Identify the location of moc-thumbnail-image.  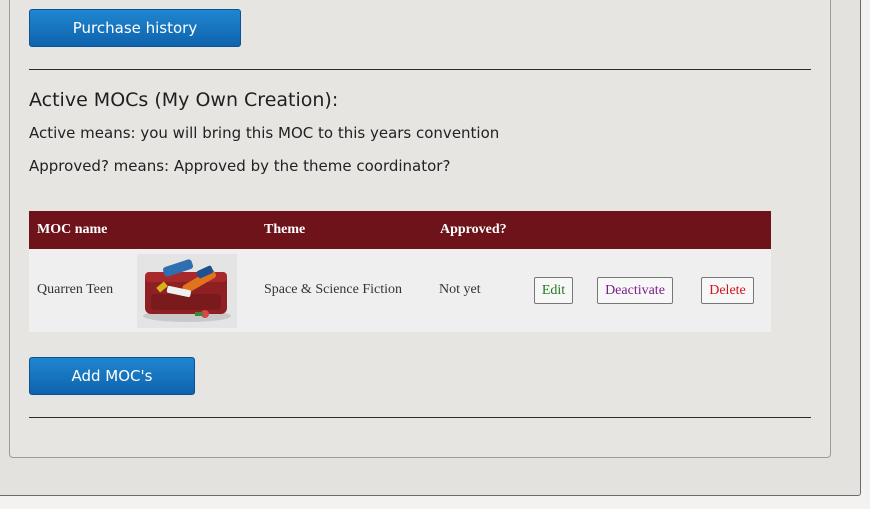
(187, 291).